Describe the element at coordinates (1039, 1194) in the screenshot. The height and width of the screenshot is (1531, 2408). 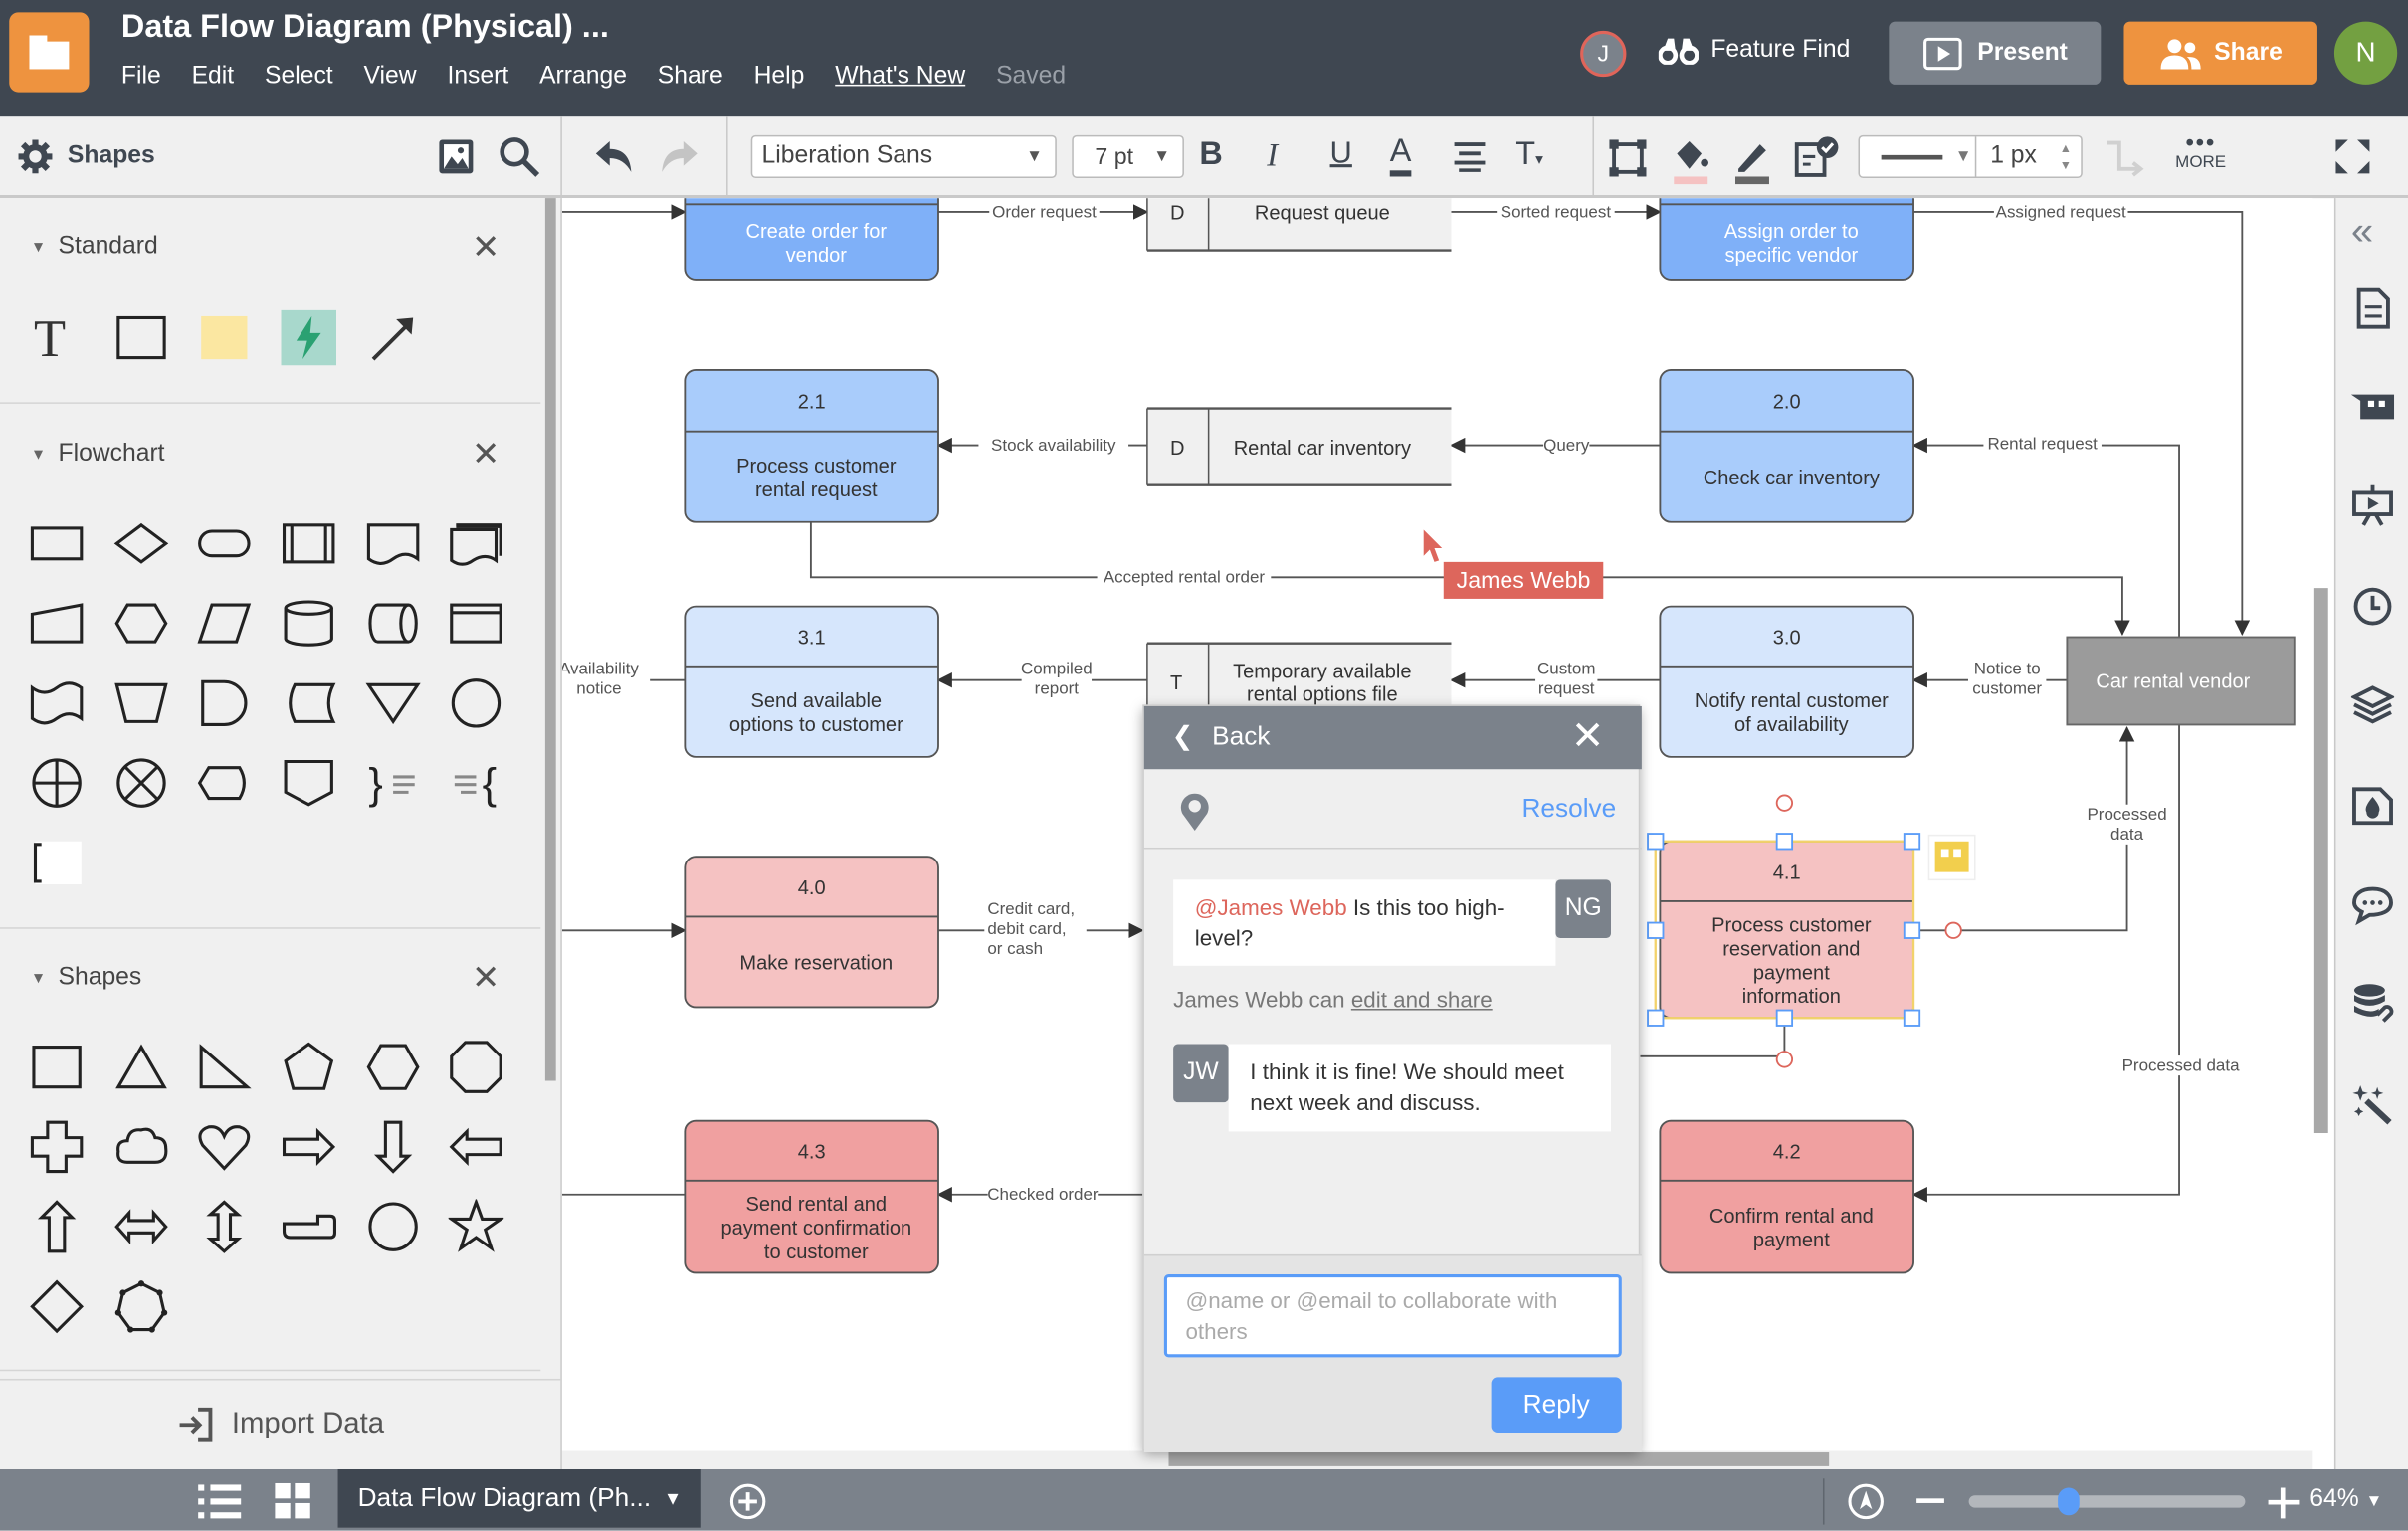
I see `data-flow-connector: Checked order` at that location.